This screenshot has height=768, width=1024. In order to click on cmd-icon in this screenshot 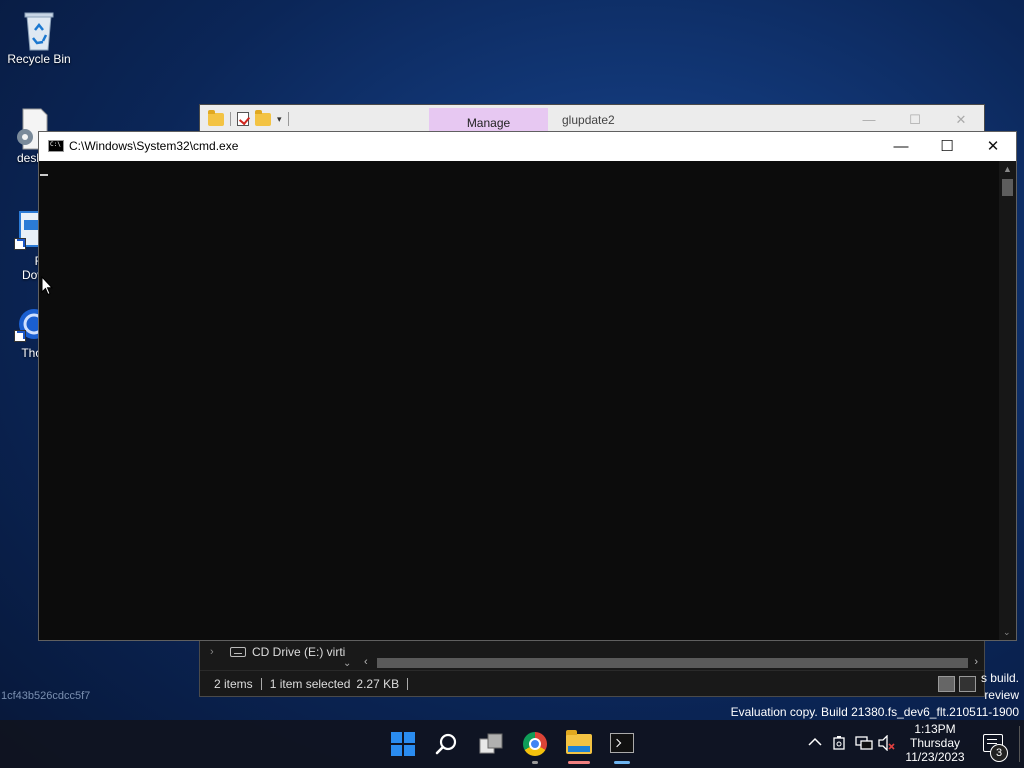, I will do `click(622, 743)`.